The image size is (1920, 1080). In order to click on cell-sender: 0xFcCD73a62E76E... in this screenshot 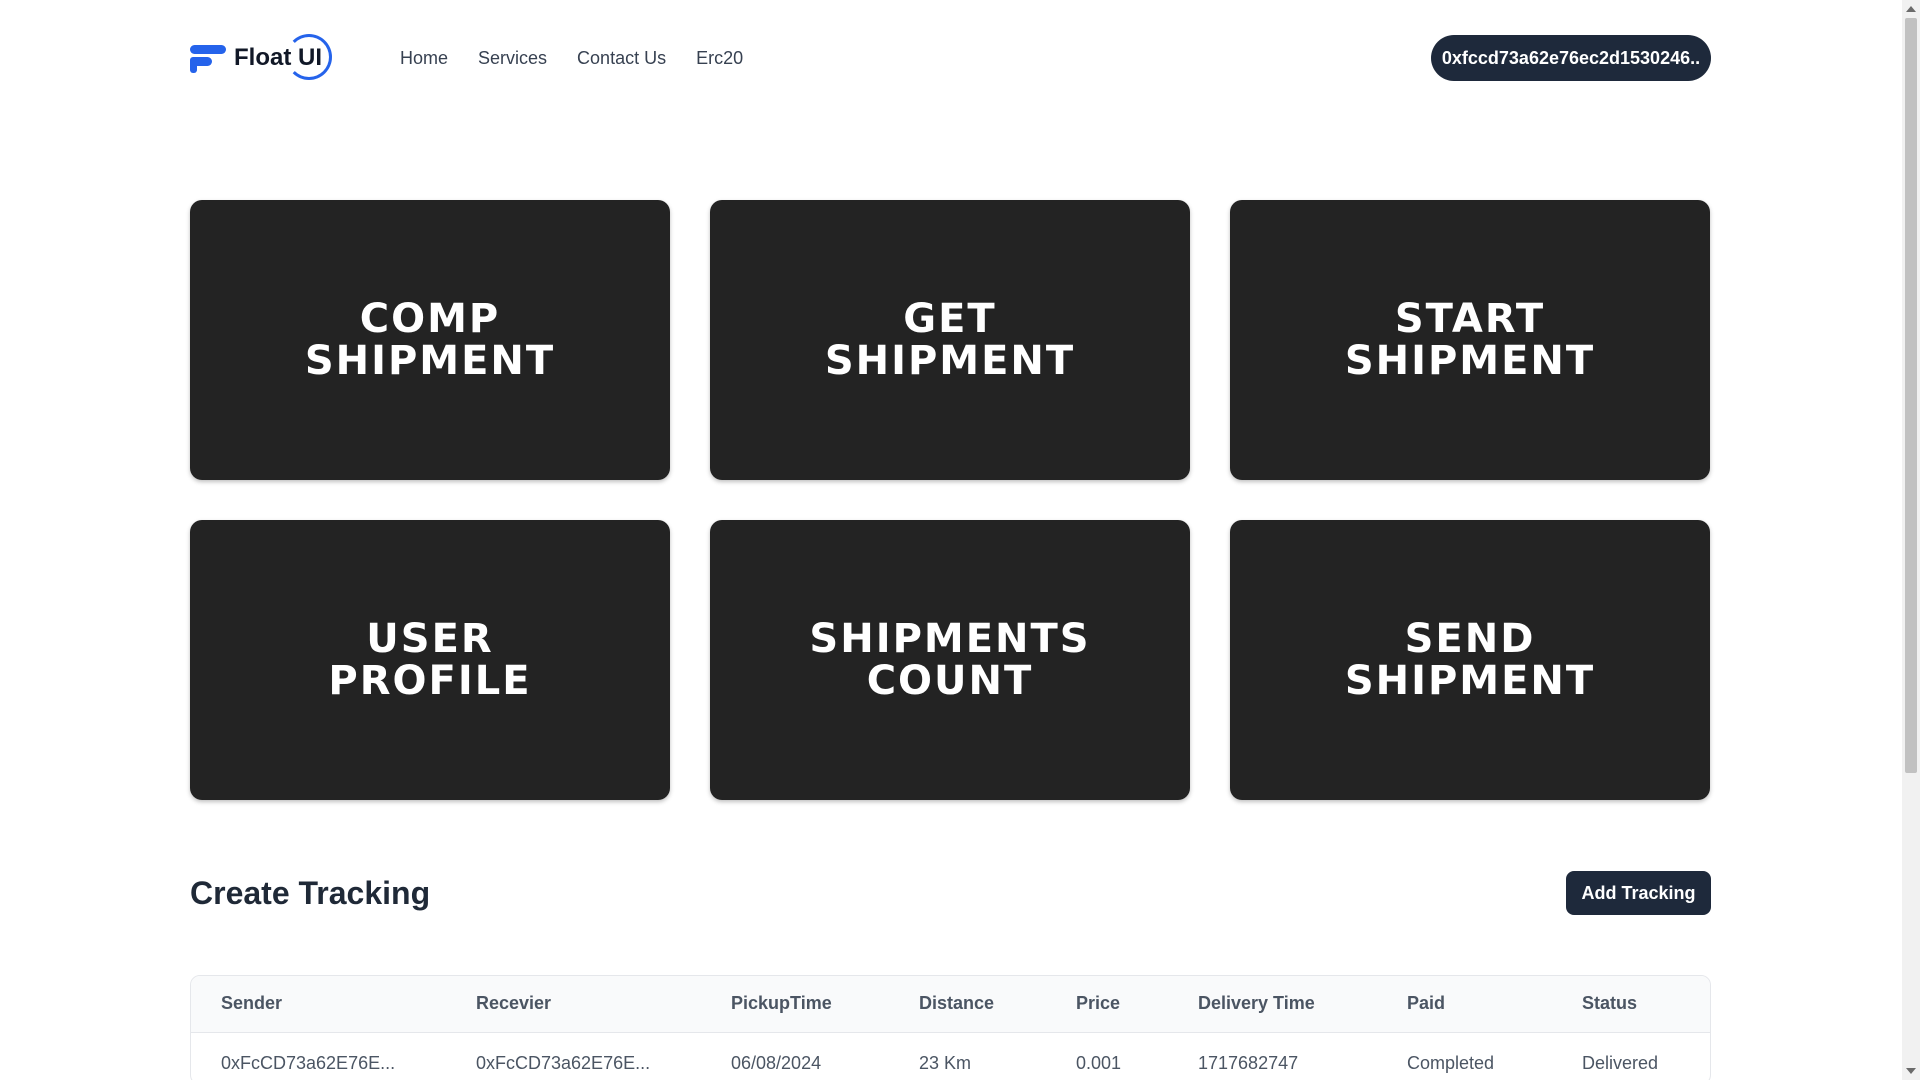, I will do `click(308, 1062)`.